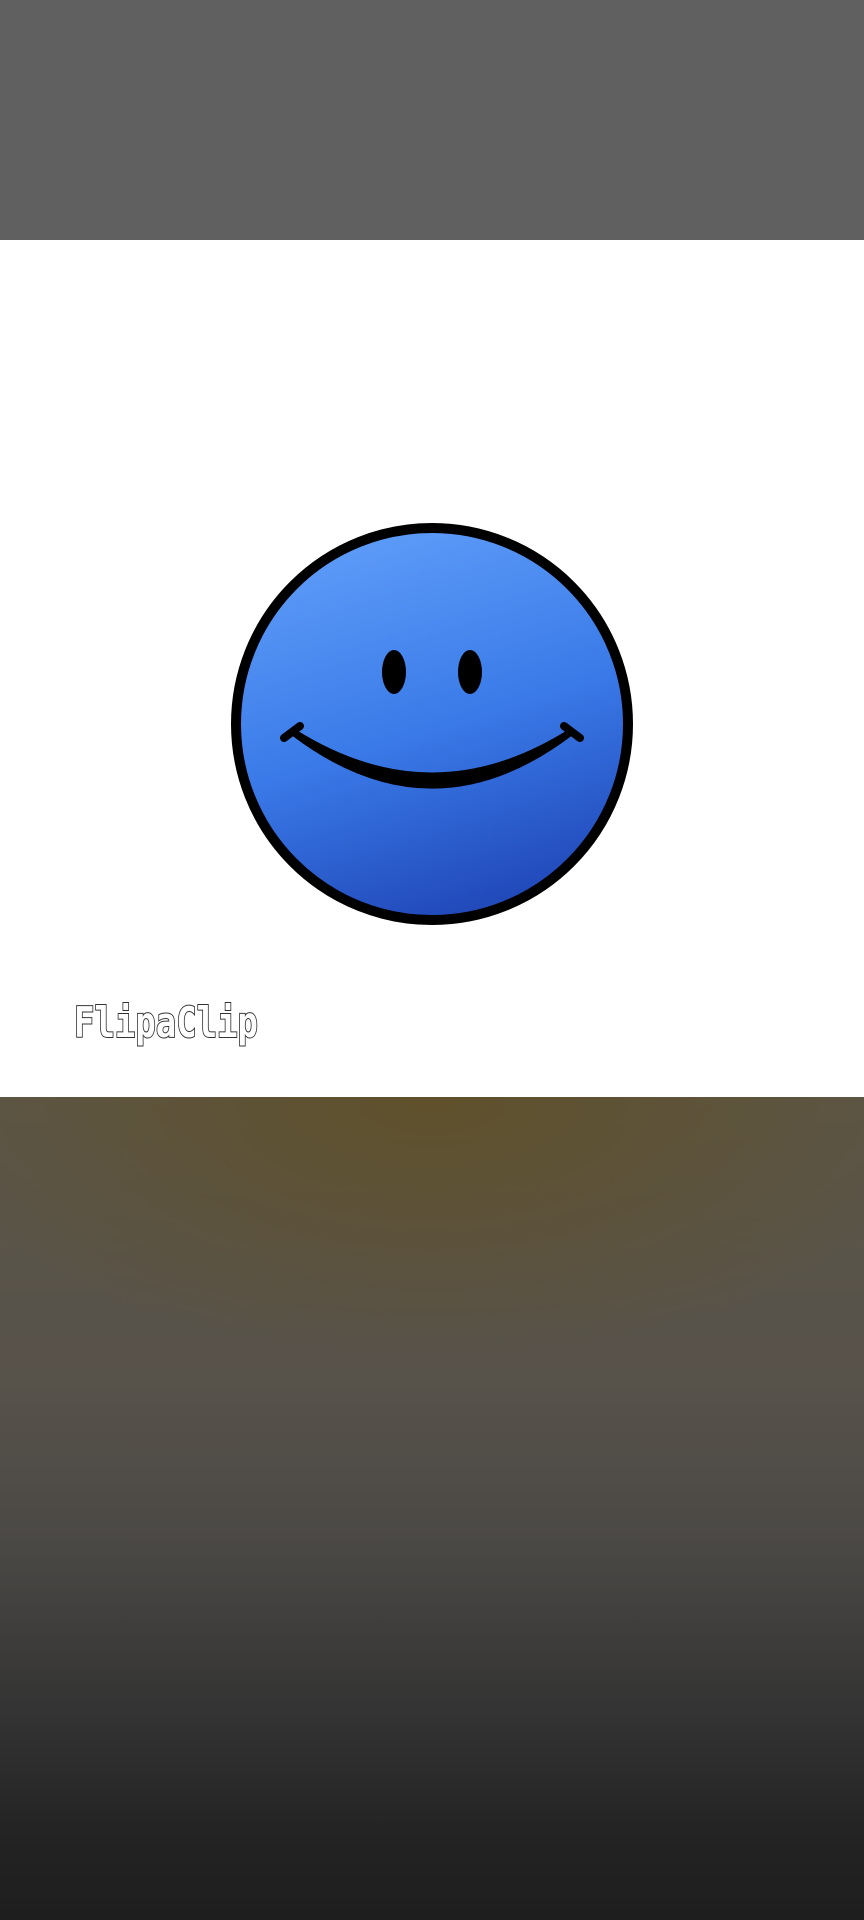  What do you see at coordinates (470, 672) in the screenshot?
I see `right-eye` at bounding box center [470, 672].